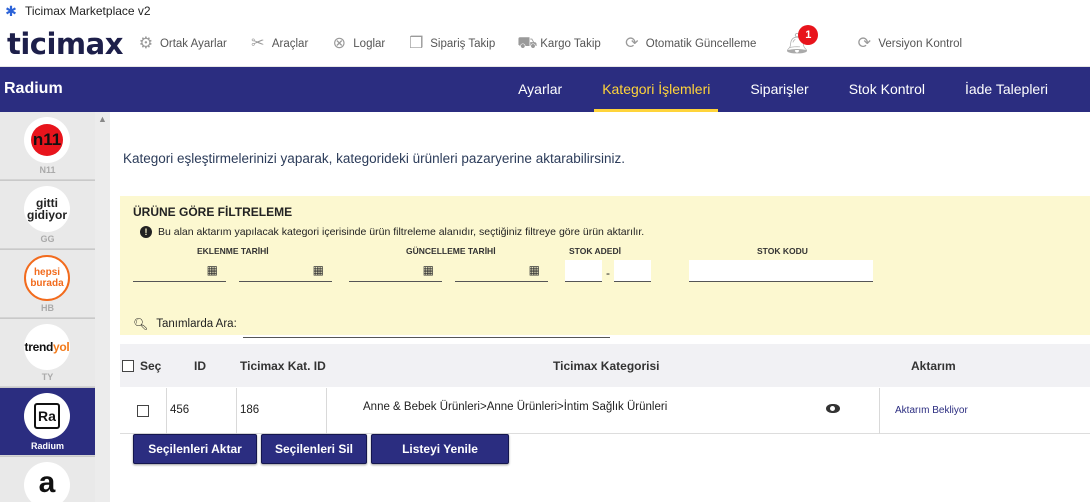  I want to click on sidebar-item-radium: Ra Radium, so click(47, 422).